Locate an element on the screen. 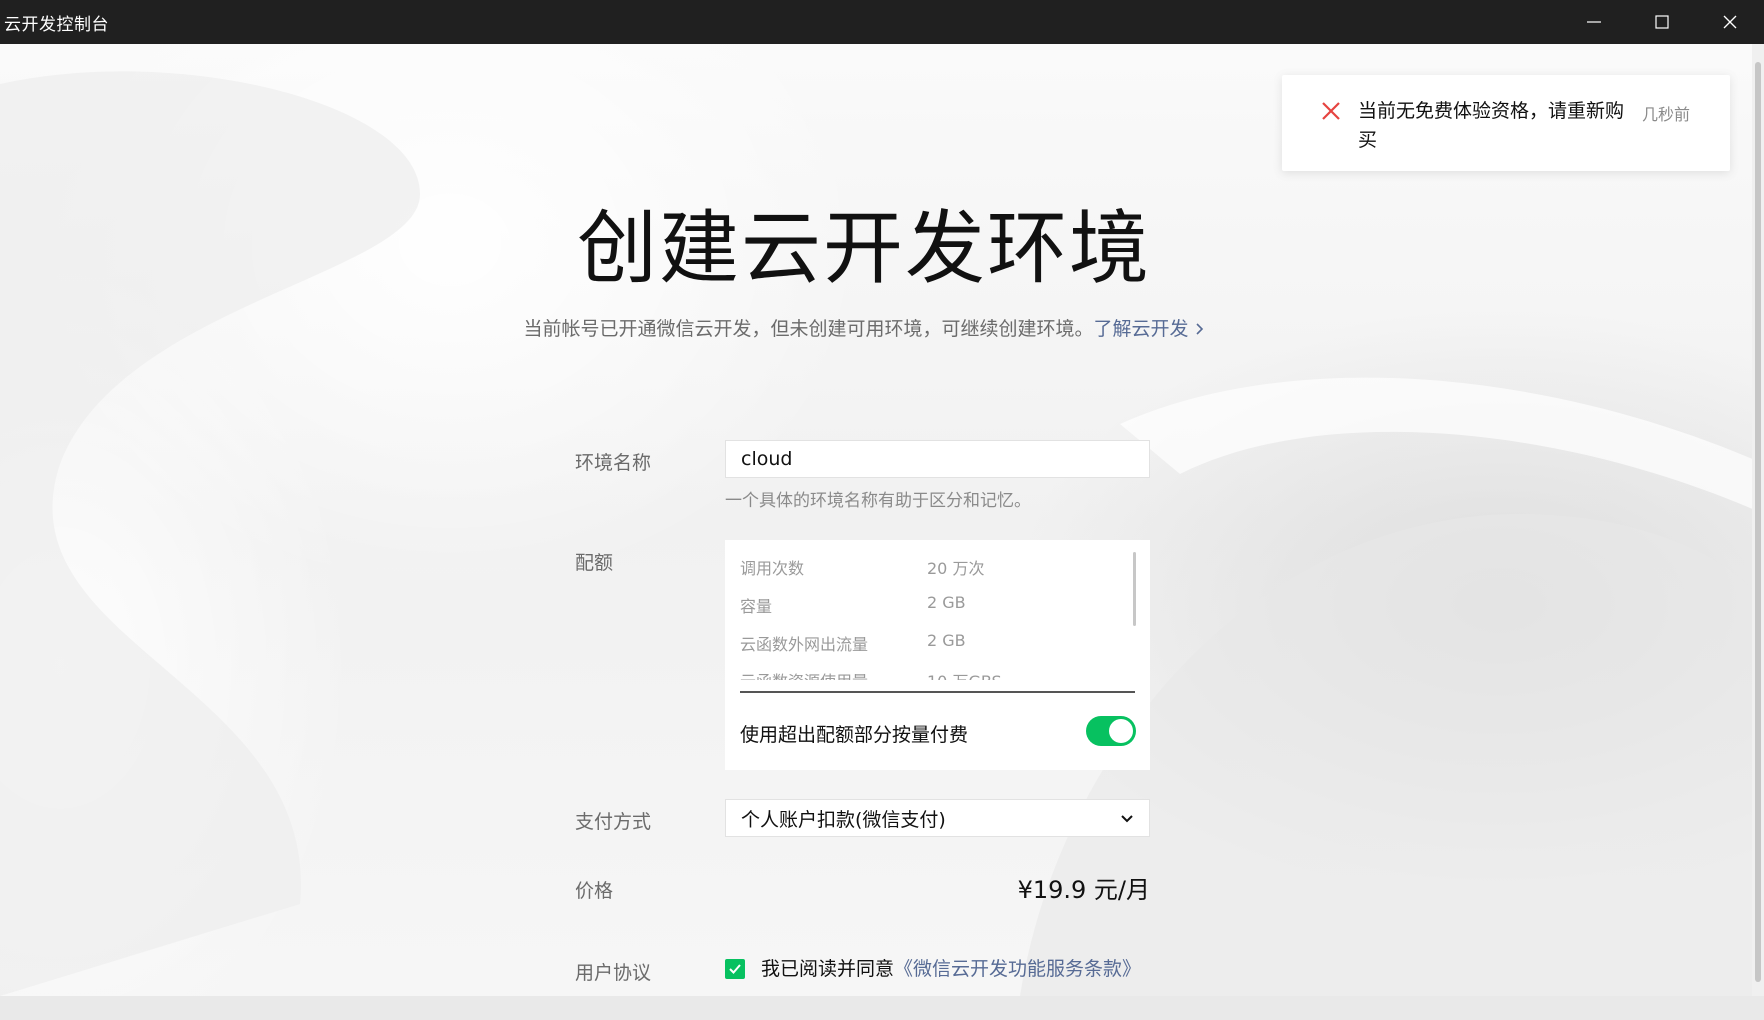 The height and width of the screenshot is (1020, 1764). agreement-prefix: 我已阅读并同意 is located at coordinates (828, 969).